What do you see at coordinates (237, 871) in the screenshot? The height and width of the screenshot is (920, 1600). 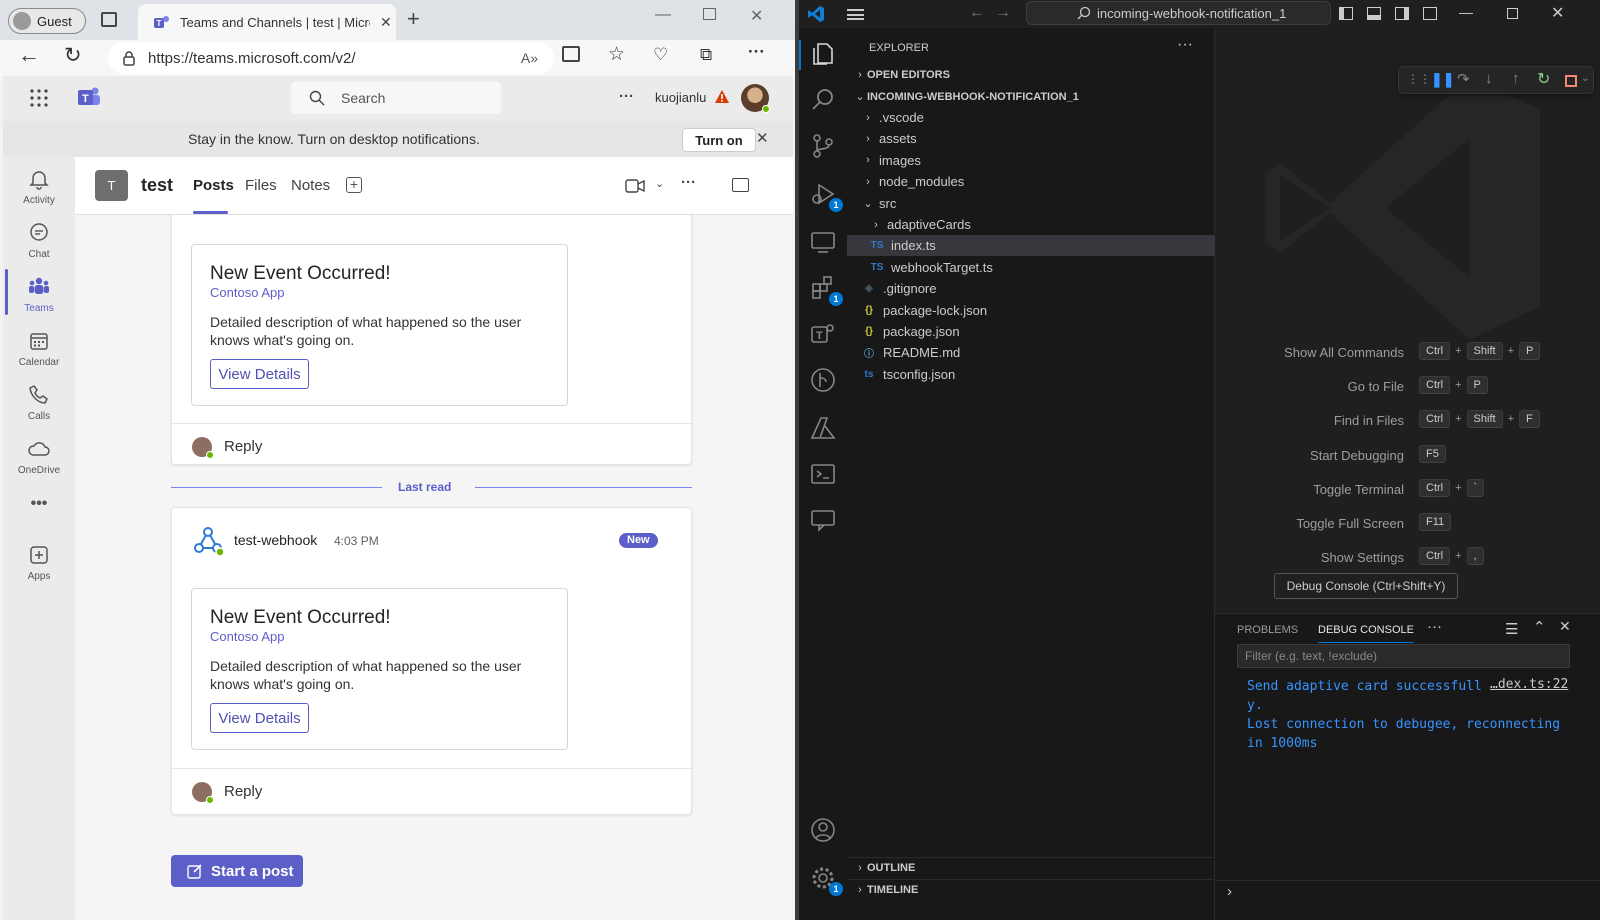 I see `start-post-button: Start a post` at bounding box center [237, 871].